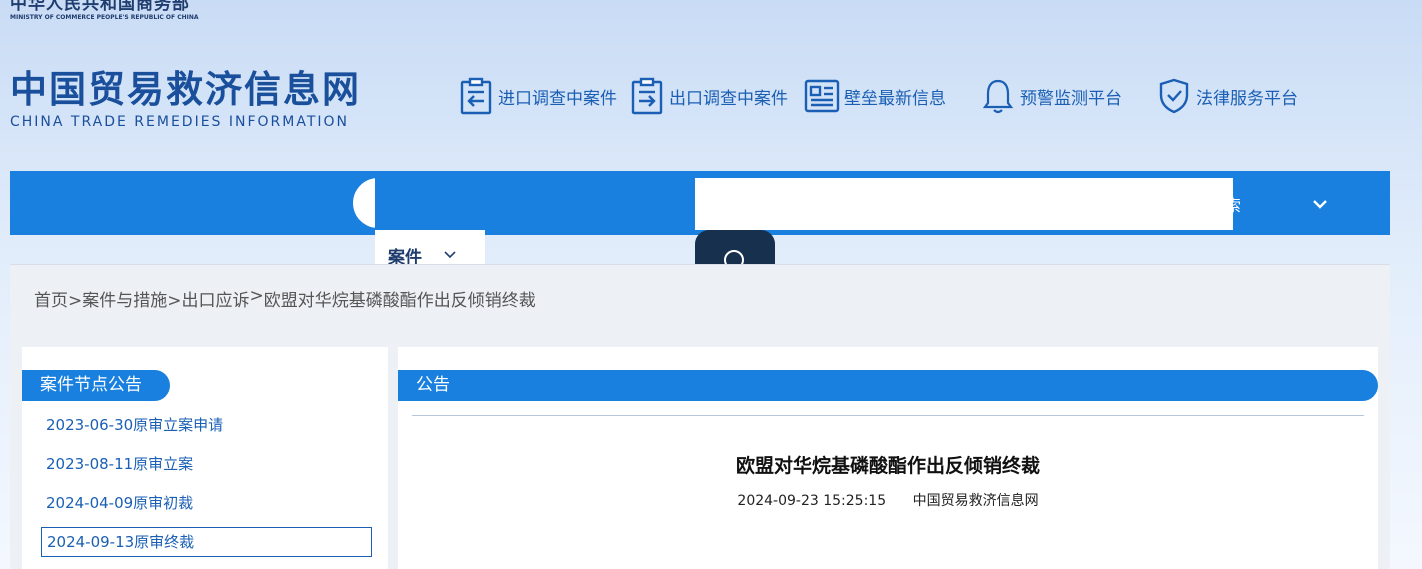 This screenshot has height=569, width=1422. What do you see at coordinates (888, 500) in the screenshot?
I see `article-meta: 2024-09-23 15:25:15 中国贸易救济信息网` at bounding box center [888, 500].